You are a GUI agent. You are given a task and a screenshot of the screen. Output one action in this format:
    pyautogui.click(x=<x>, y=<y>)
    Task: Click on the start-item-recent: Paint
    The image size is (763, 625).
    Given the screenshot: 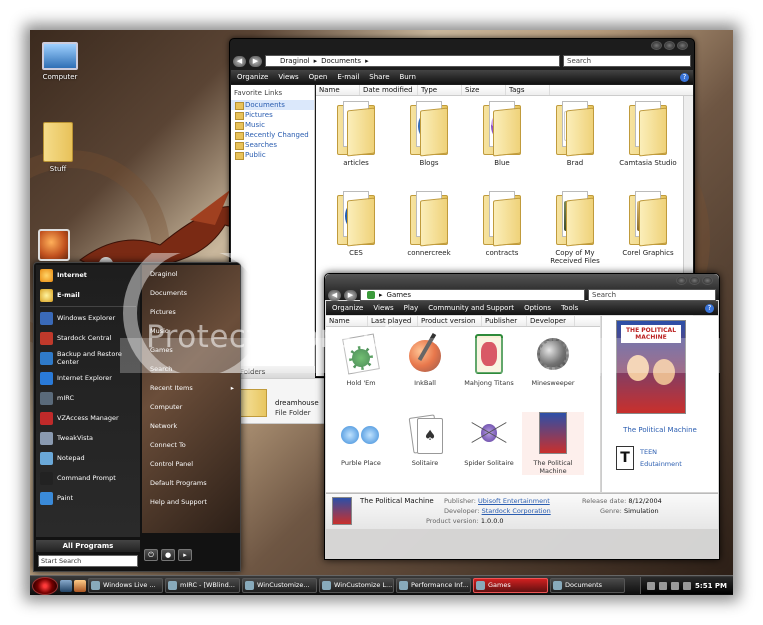 What is the action you would take?
    pyautogui.click(x=88, y=498)
    